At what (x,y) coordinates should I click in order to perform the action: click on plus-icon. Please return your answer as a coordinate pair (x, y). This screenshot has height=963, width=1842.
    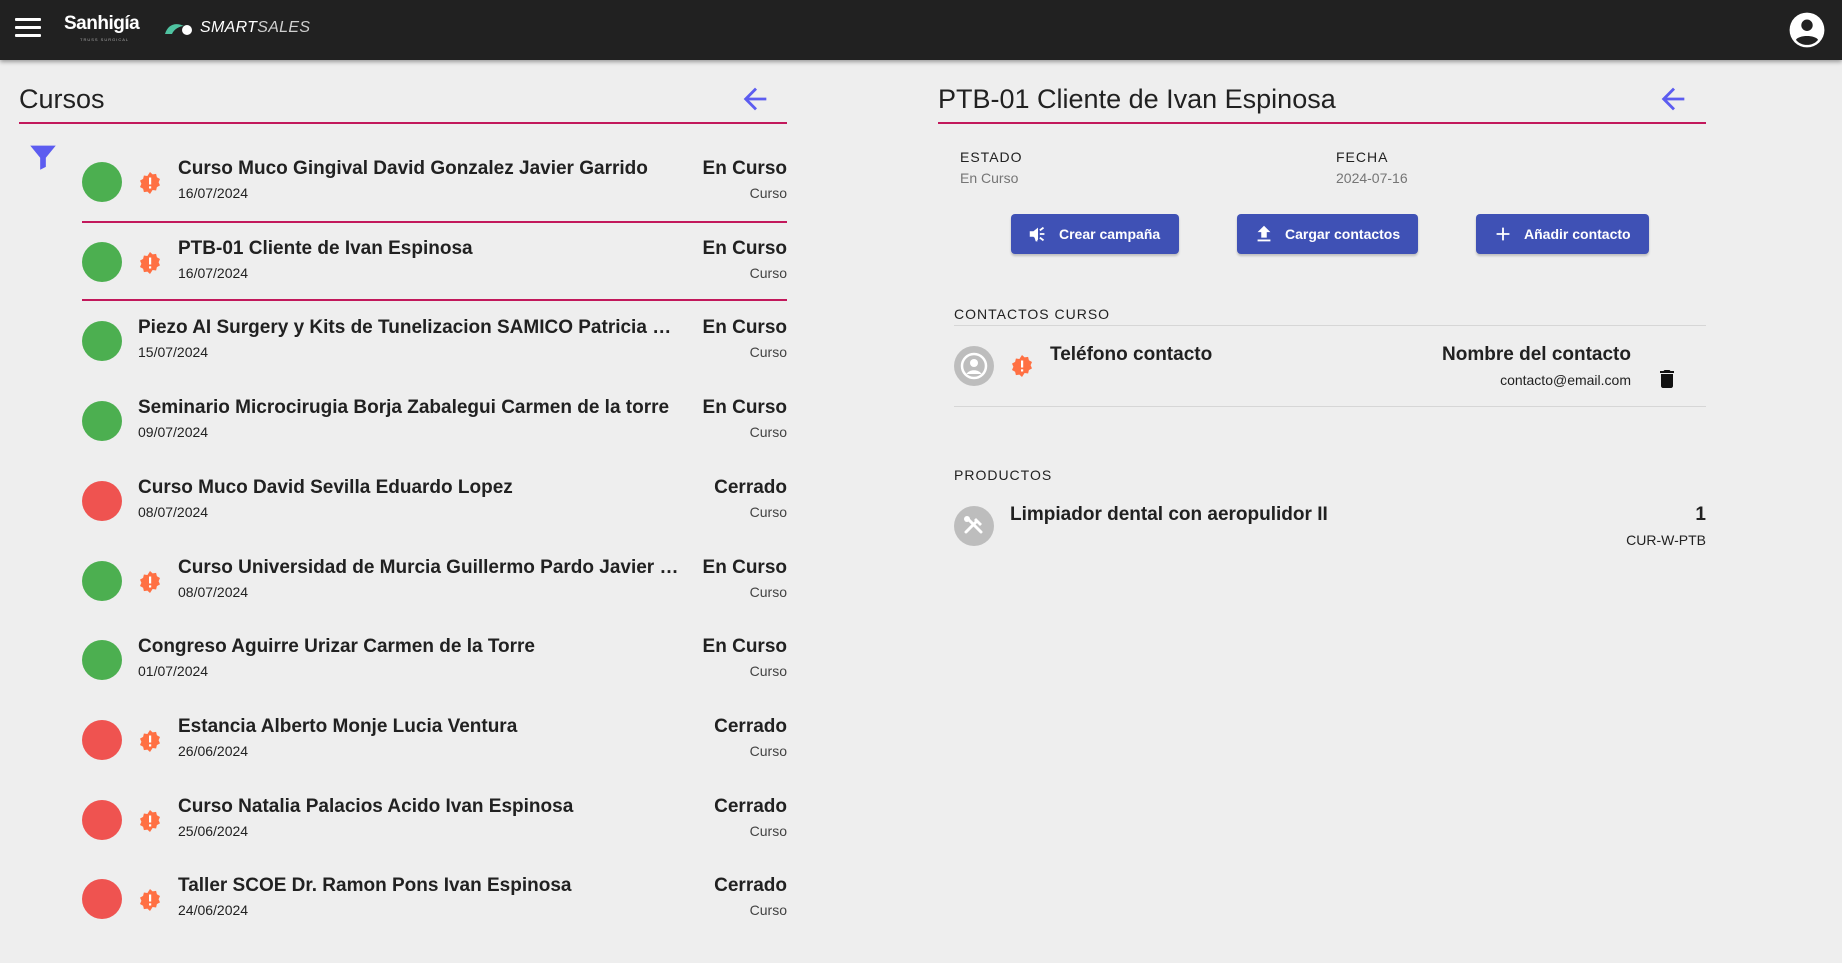
    Looking at the image, I should click on (1503, 234).